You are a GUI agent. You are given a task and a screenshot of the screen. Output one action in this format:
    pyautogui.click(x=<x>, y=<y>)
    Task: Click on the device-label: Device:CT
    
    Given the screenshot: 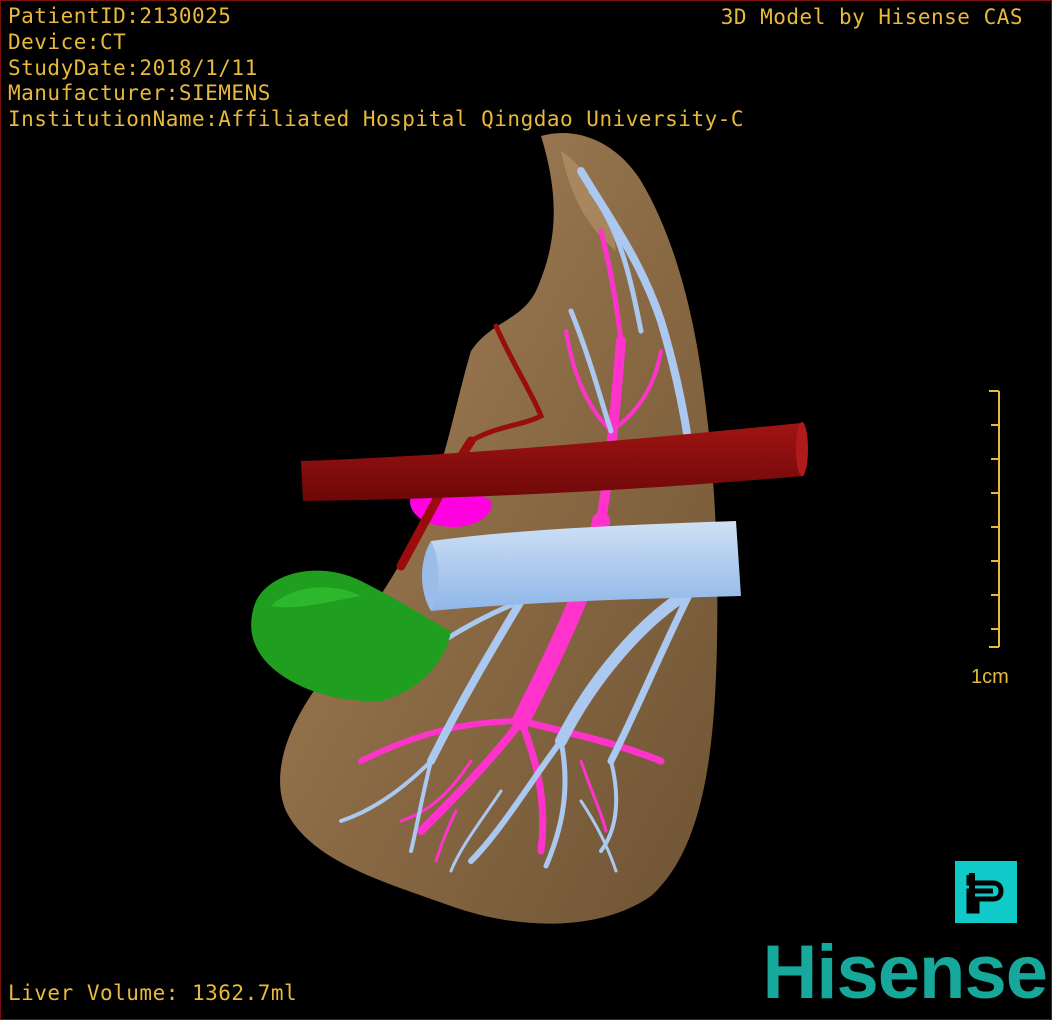 What is the action you would take?
    pyautogui.click(x=67, y=42)
    